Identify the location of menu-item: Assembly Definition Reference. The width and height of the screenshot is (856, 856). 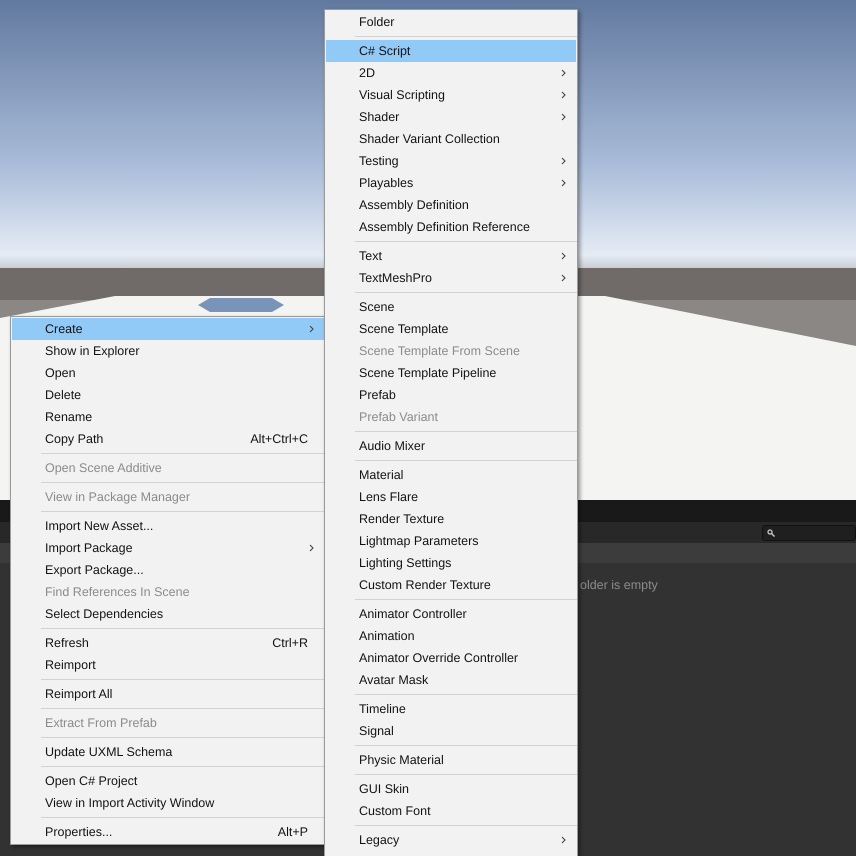
(451, 227).